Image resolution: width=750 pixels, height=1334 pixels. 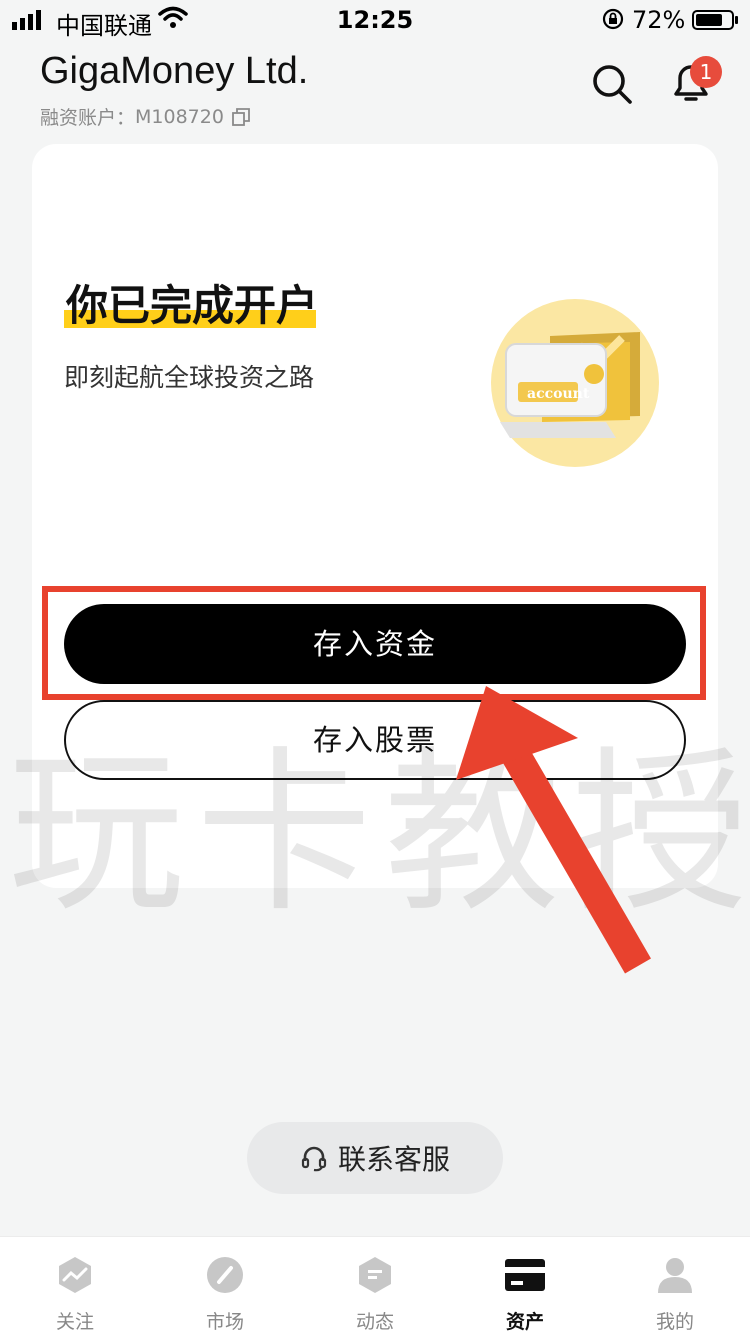 I want to click on card-icon, so click(x=525, y=1275).